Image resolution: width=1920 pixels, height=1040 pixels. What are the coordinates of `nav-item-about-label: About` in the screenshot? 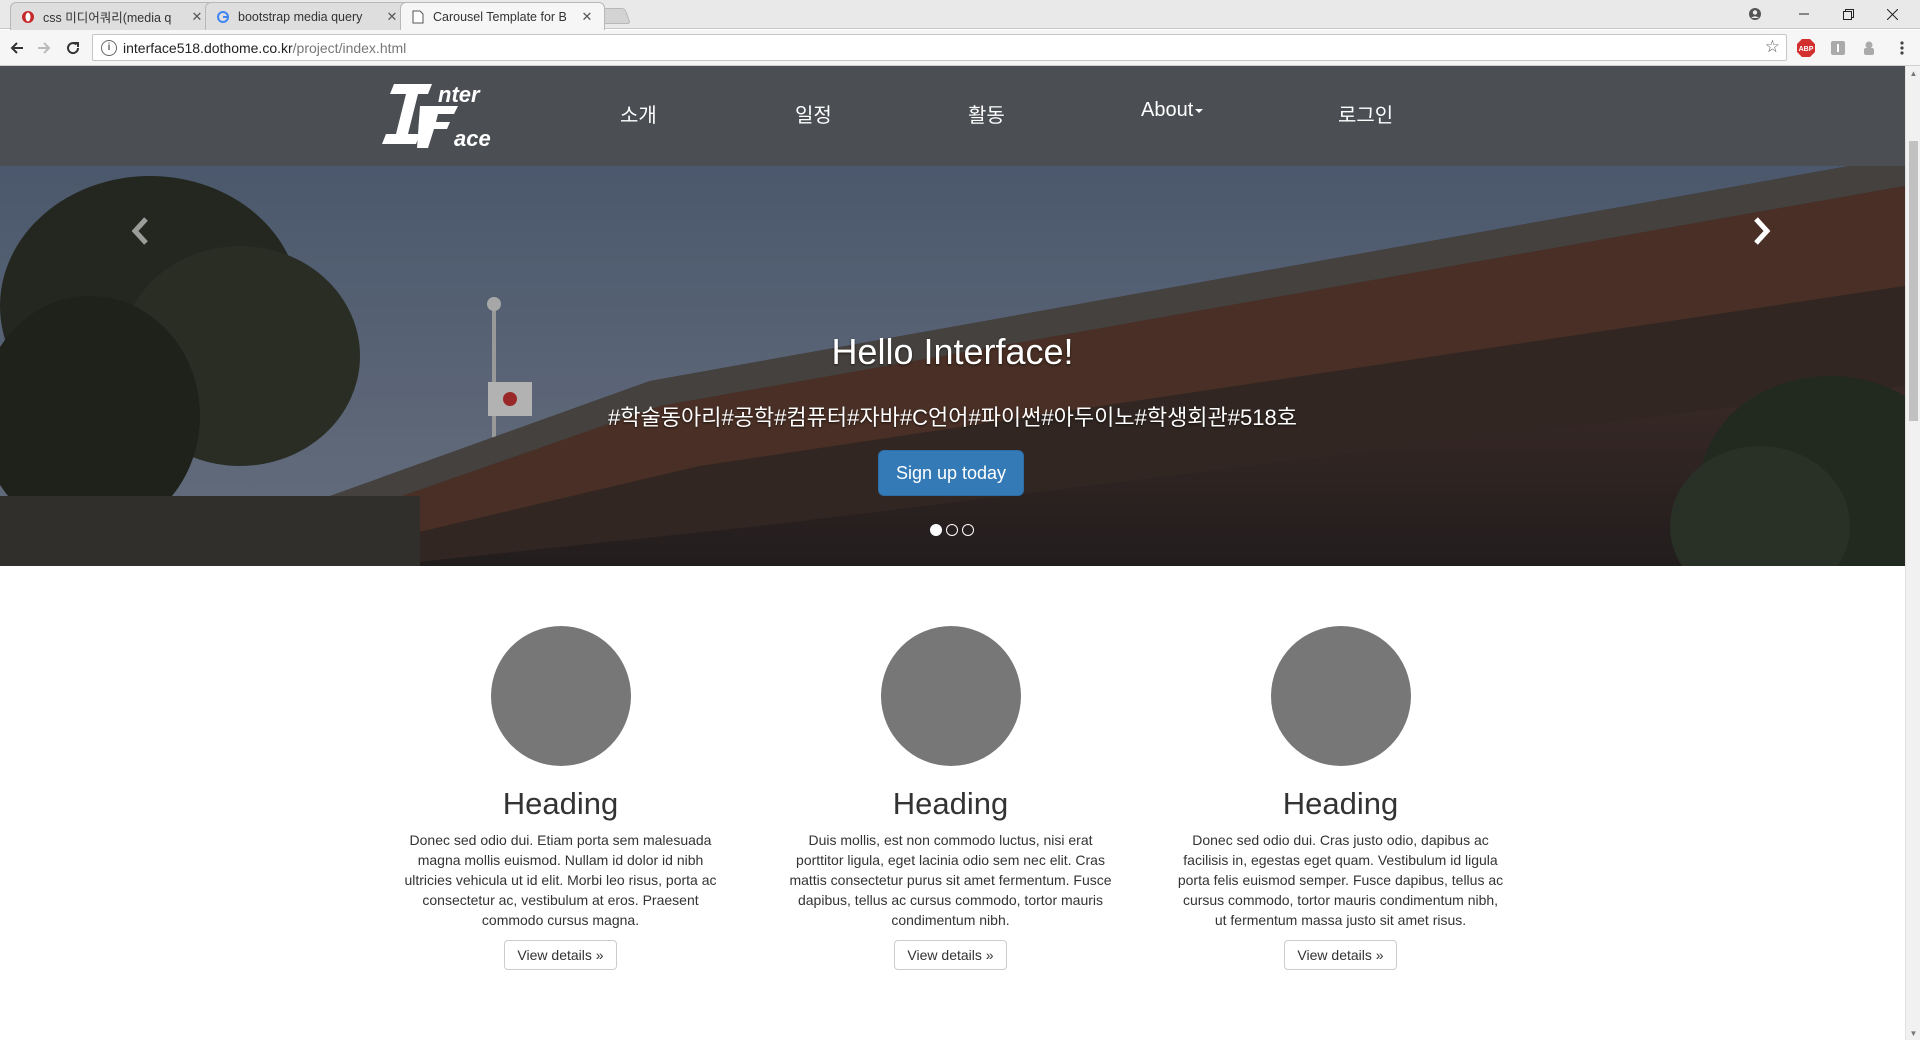 It's located at (1167, 110).